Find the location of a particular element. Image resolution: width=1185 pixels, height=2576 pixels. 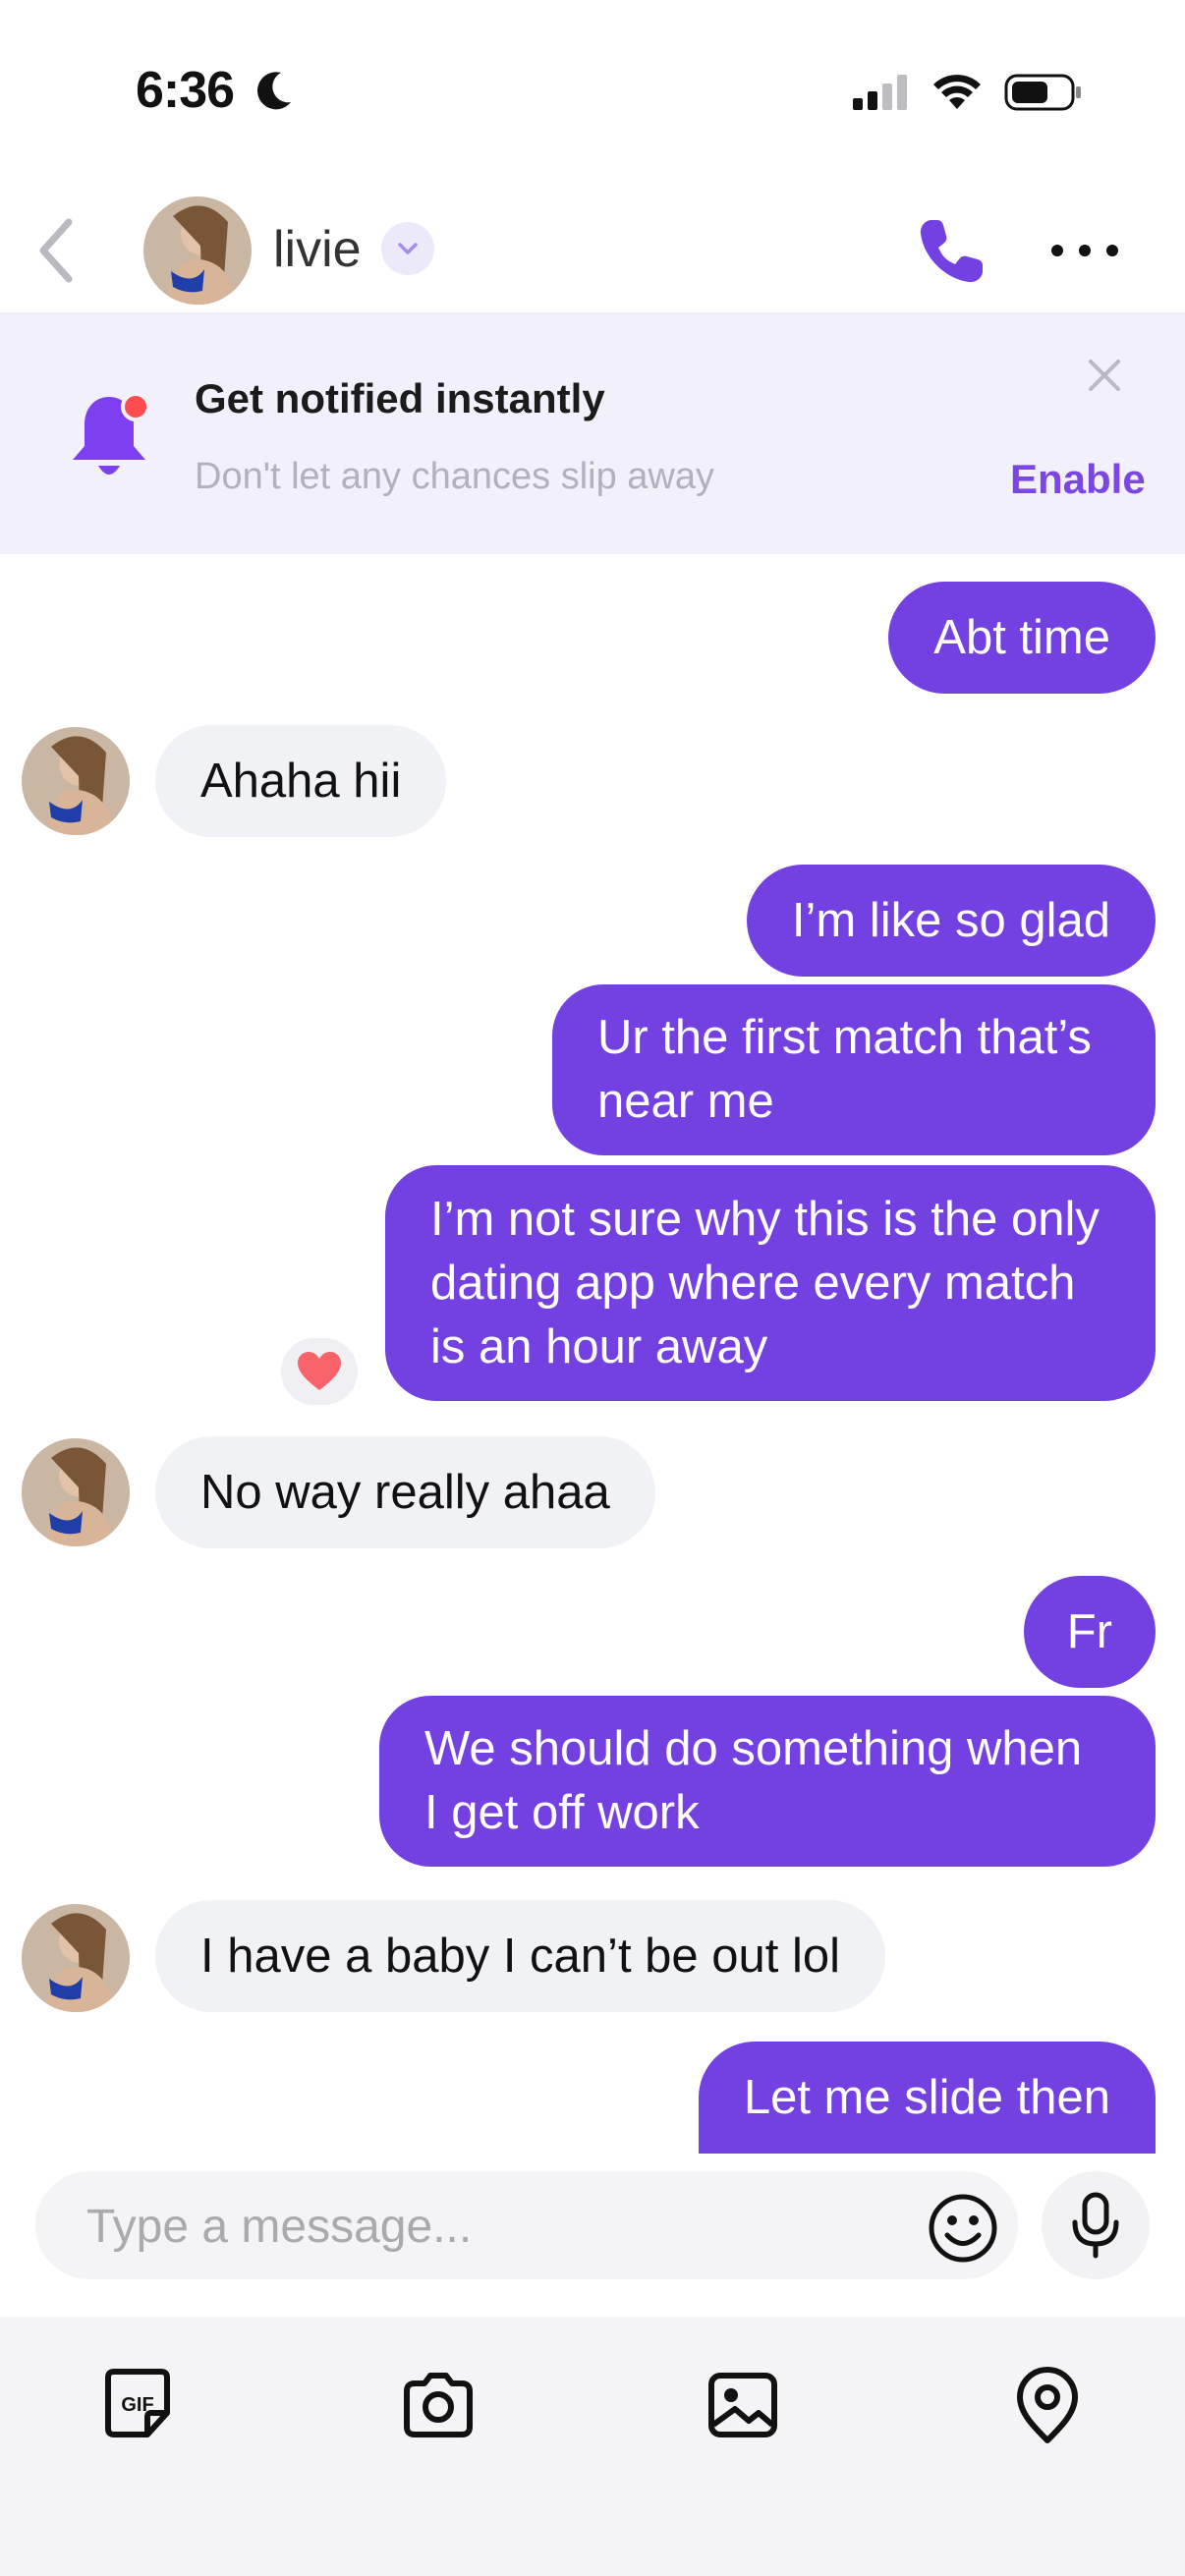

message-reaction is located at coordinates (320, 1371).